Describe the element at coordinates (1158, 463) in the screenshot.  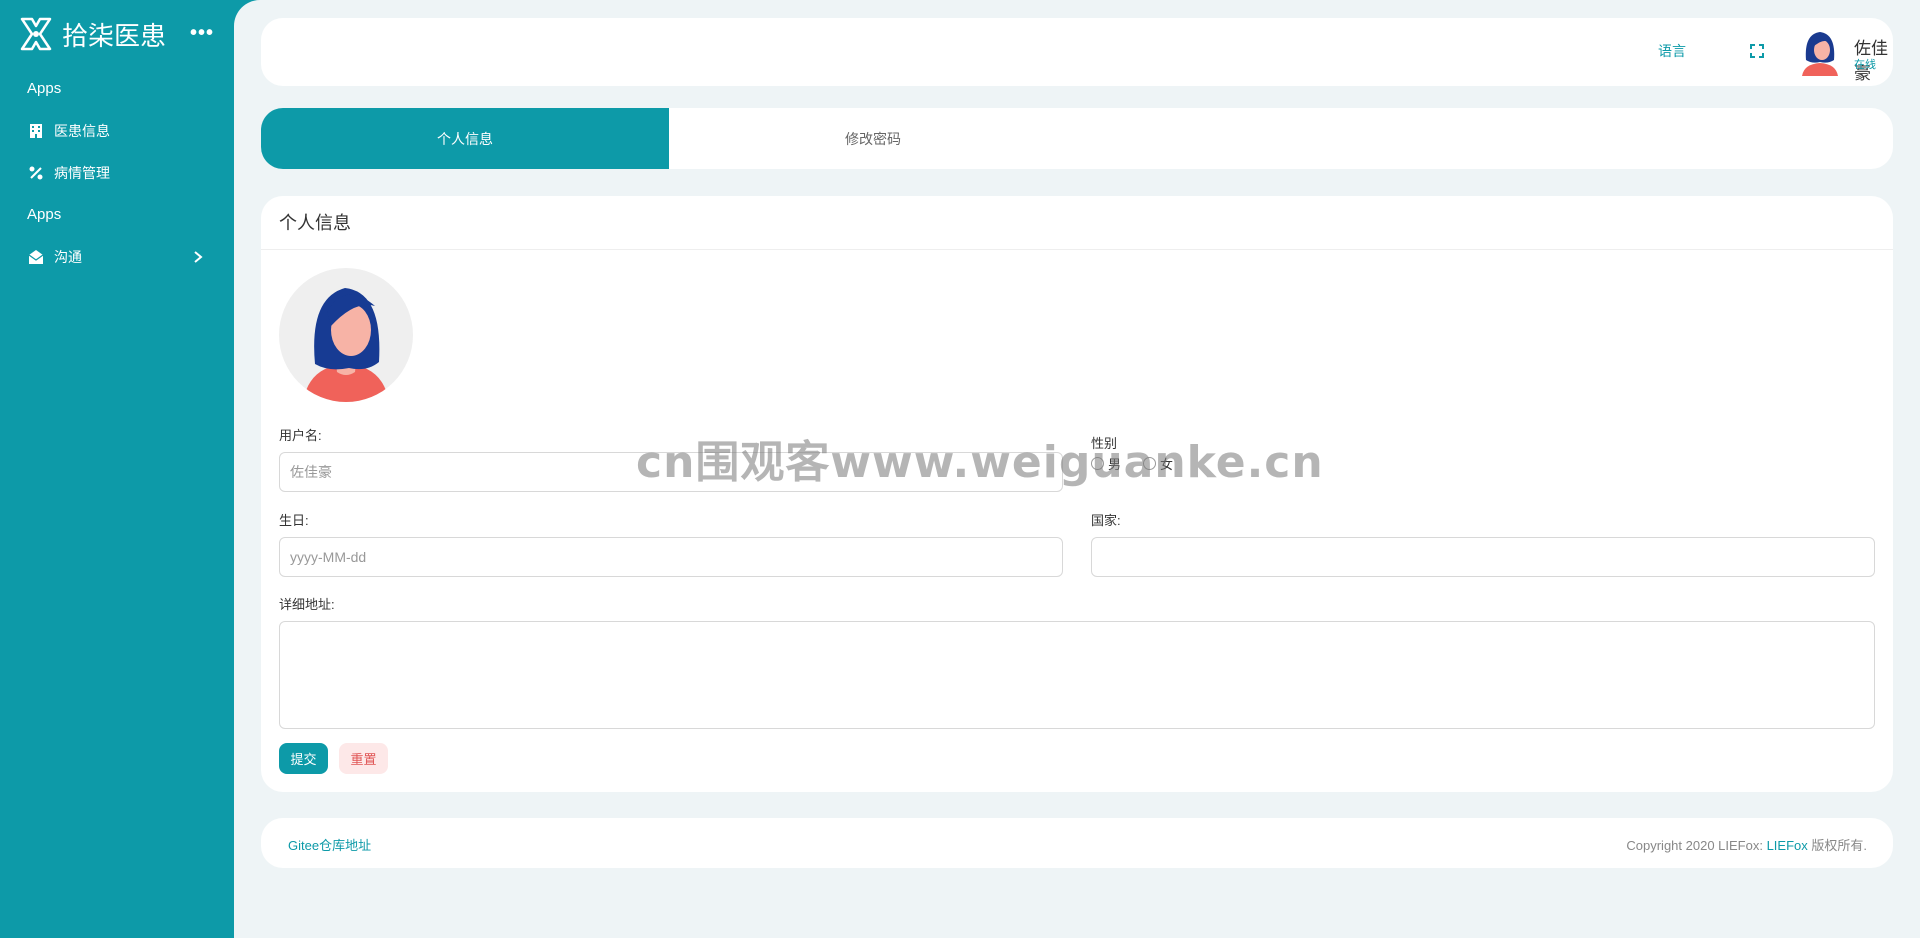
I see `gender-radio-female: 女` at that location.